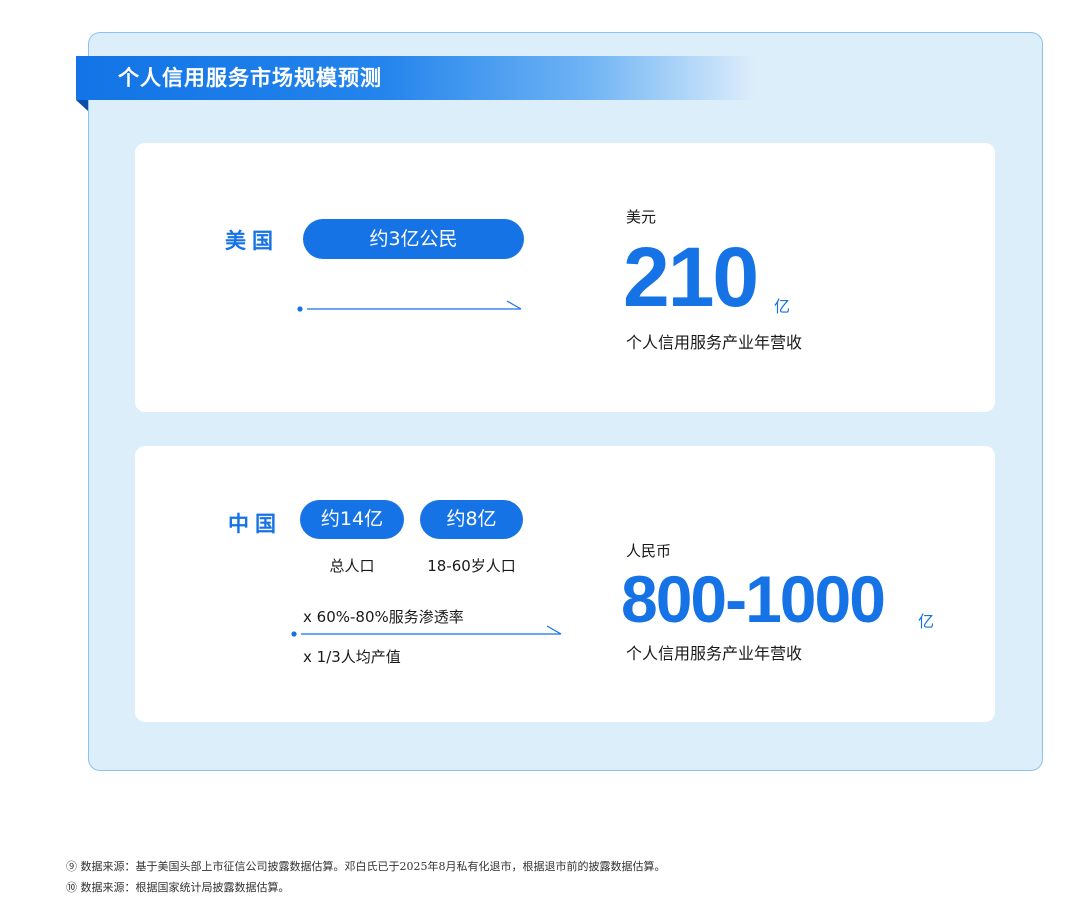  I want to click on cn-connector-line, so click(426, 631).